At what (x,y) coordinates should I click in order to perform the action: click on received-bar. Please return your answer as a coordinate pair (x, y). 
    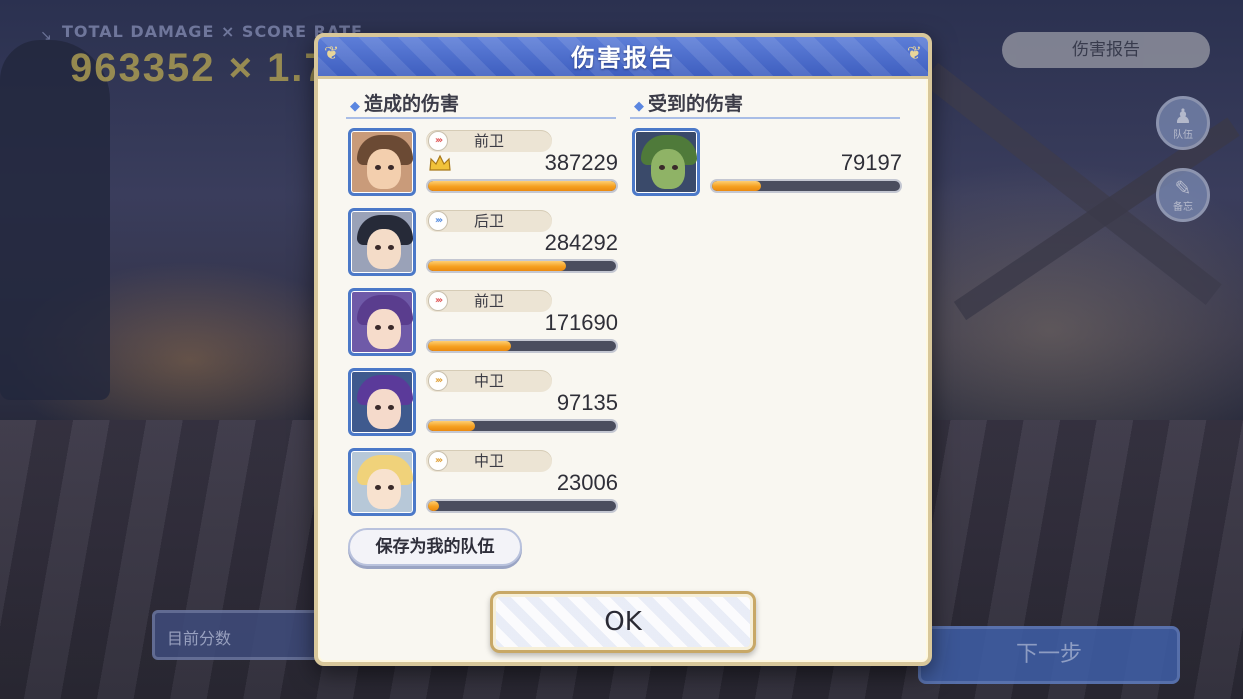
    Looking at the image, I should click on (806, 186).